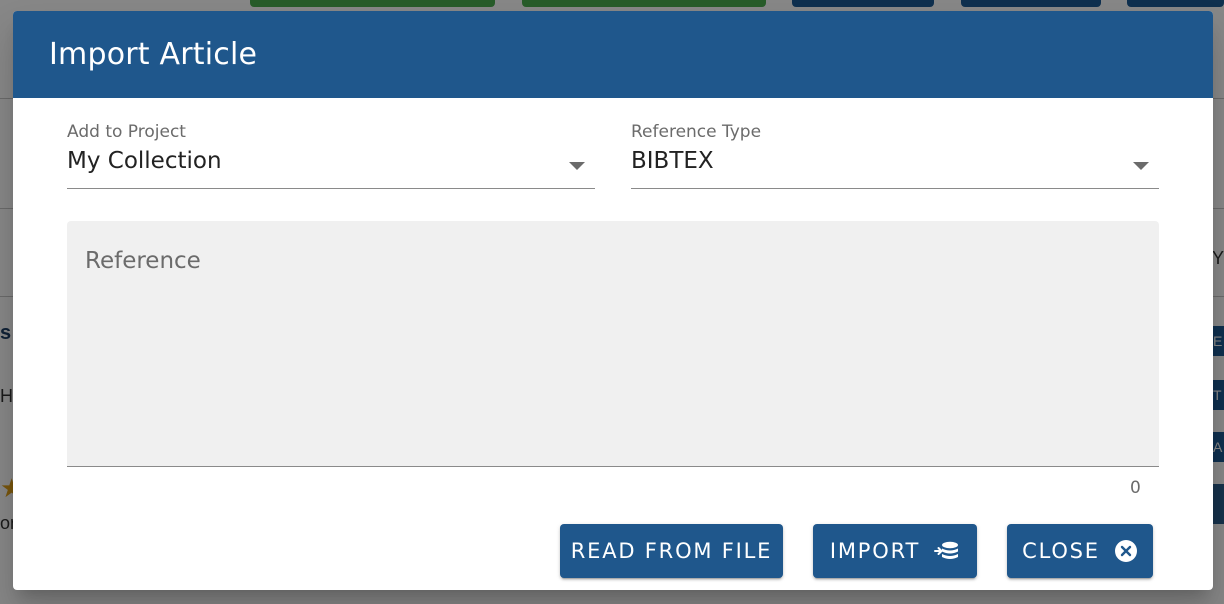  I want to click on read-from-file-button: READ FROM FILE, so click(671, 551).